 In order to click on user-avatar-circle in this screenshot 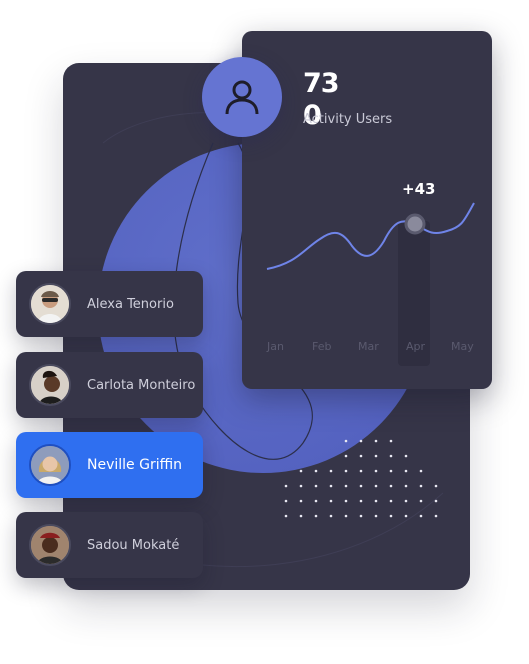, I will do `click(242, 97)`.